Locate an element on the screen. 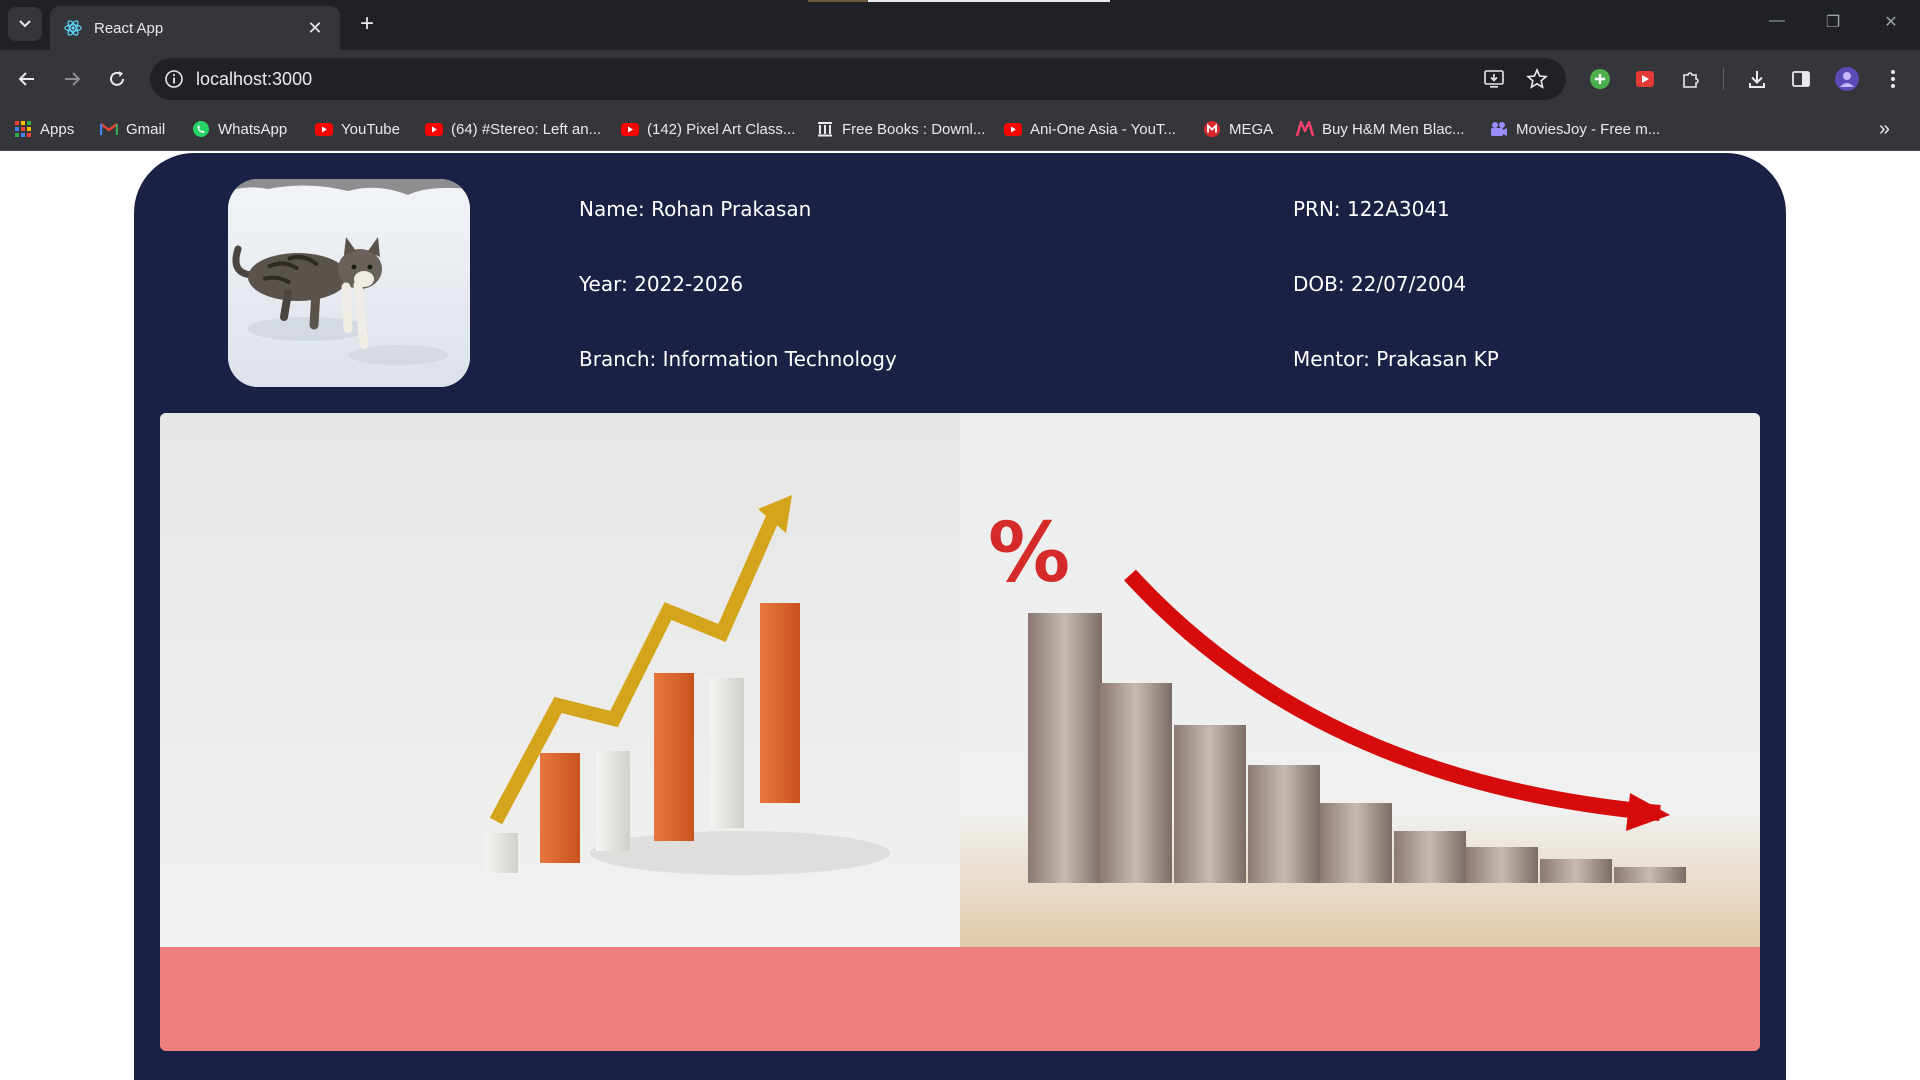 The height and width of the screenshot is (1080, 1920). bookmark-whatsapp: WhatsApp is located at coordinates (239, 129).